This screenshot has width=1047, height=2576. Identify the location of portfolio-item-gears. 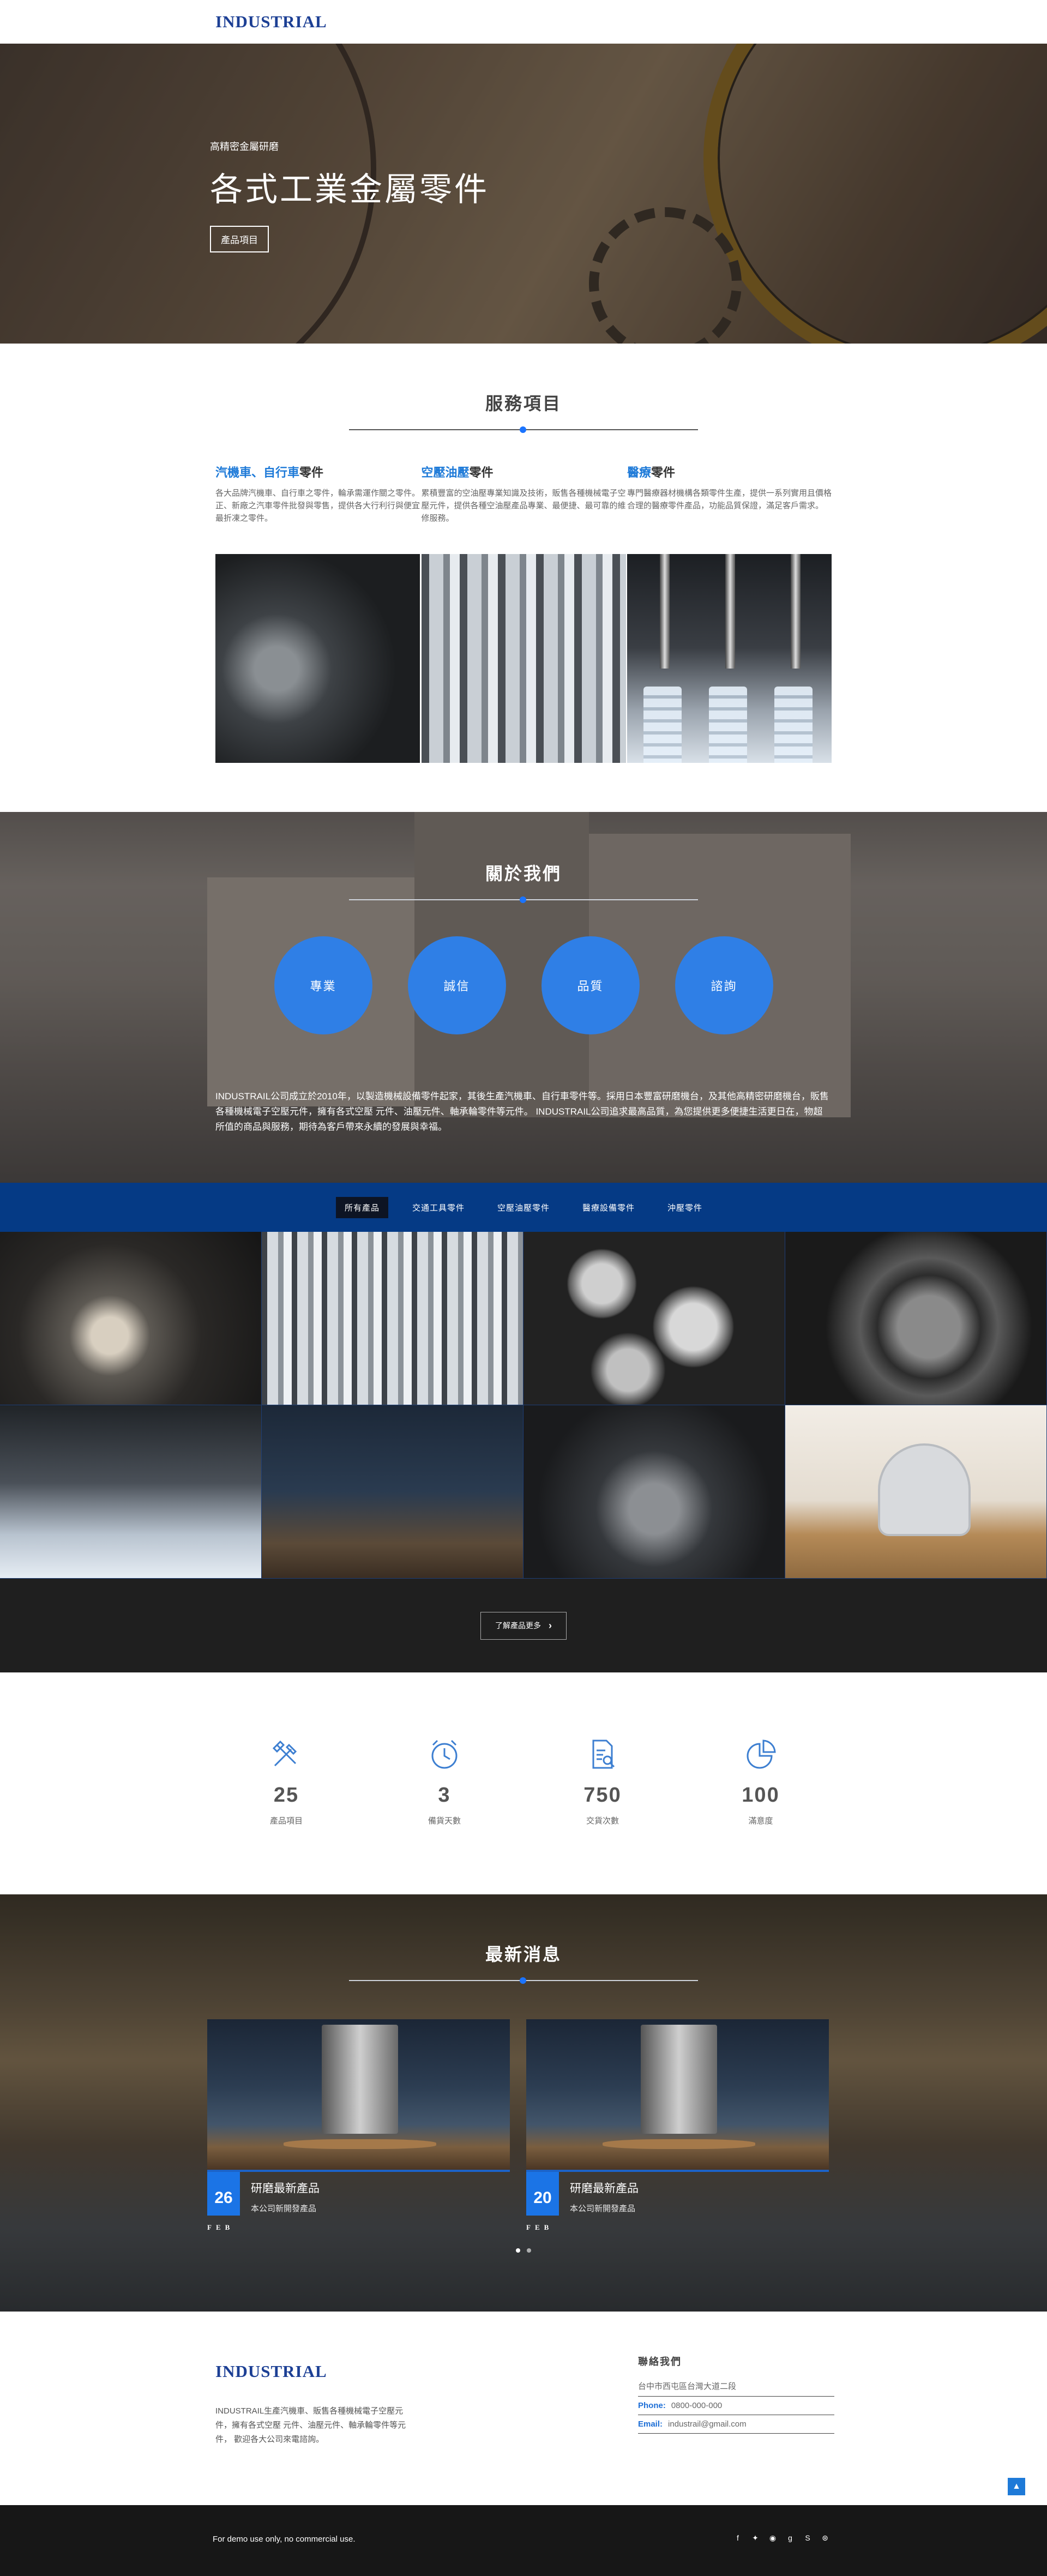
(654, 1318).